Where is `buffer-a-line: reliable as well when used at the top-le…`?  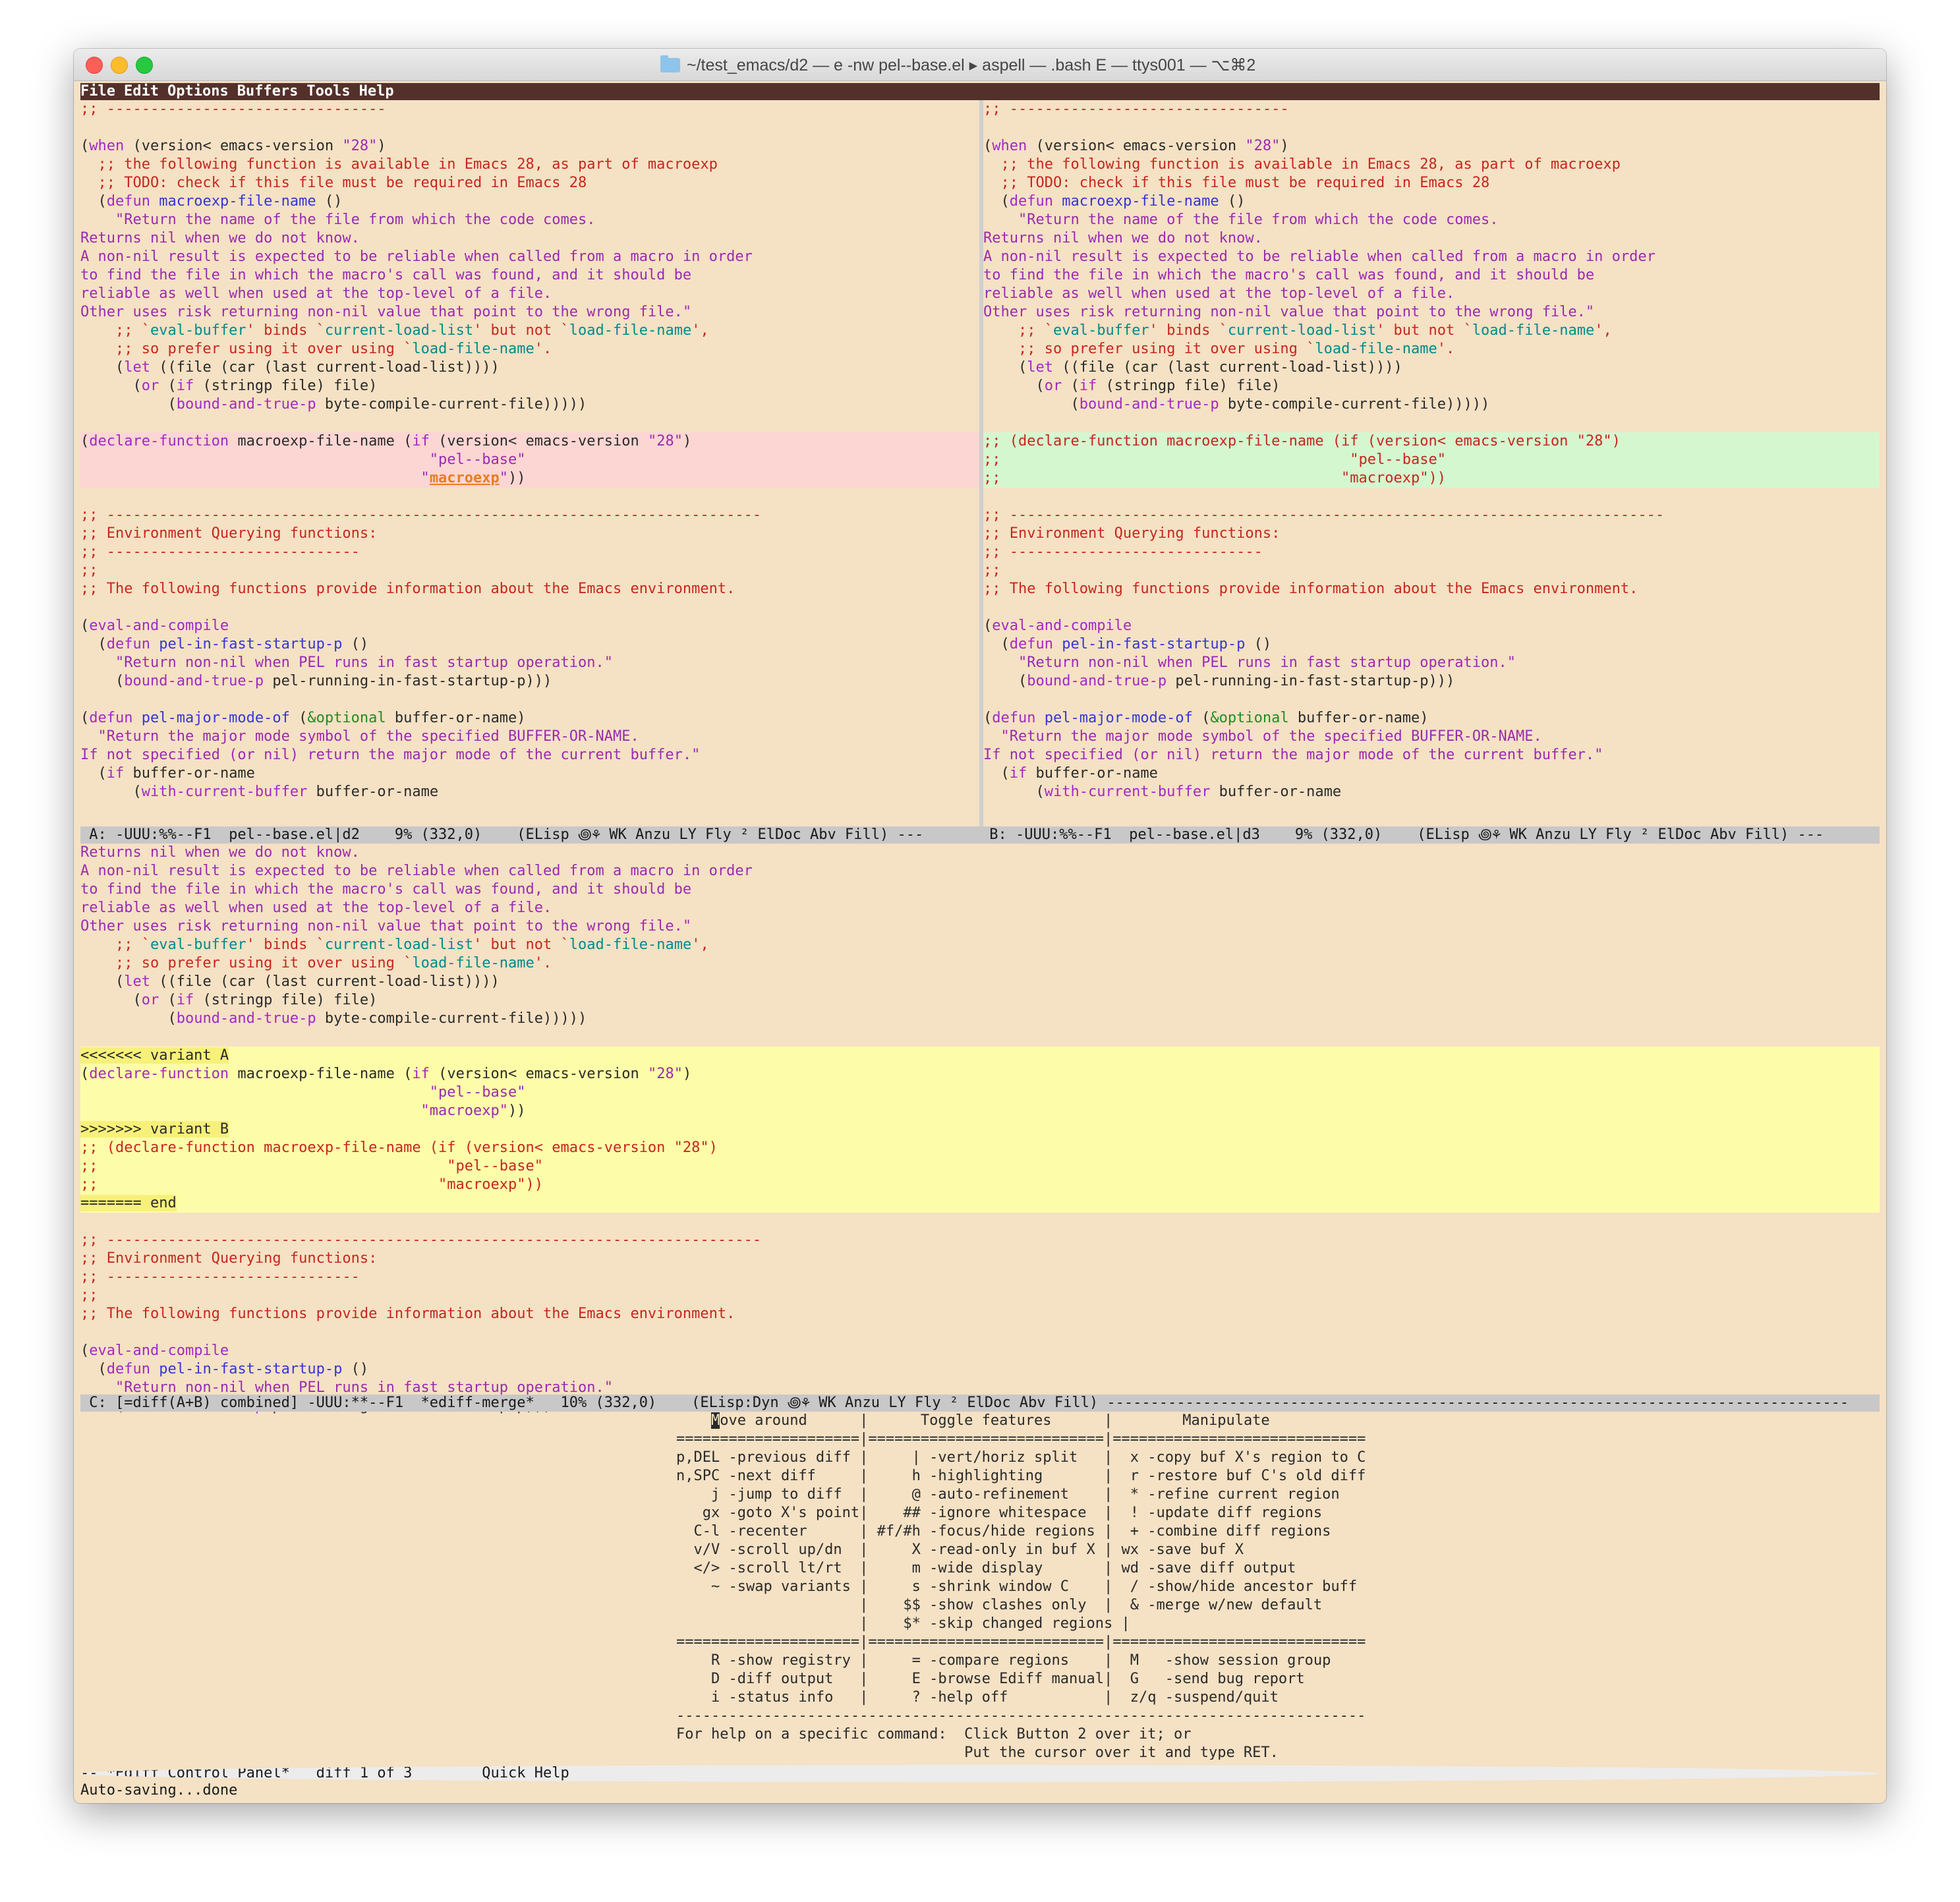 buffer-a-line: reliable as well when used at the top-le… is located at coordinates (529, 294).